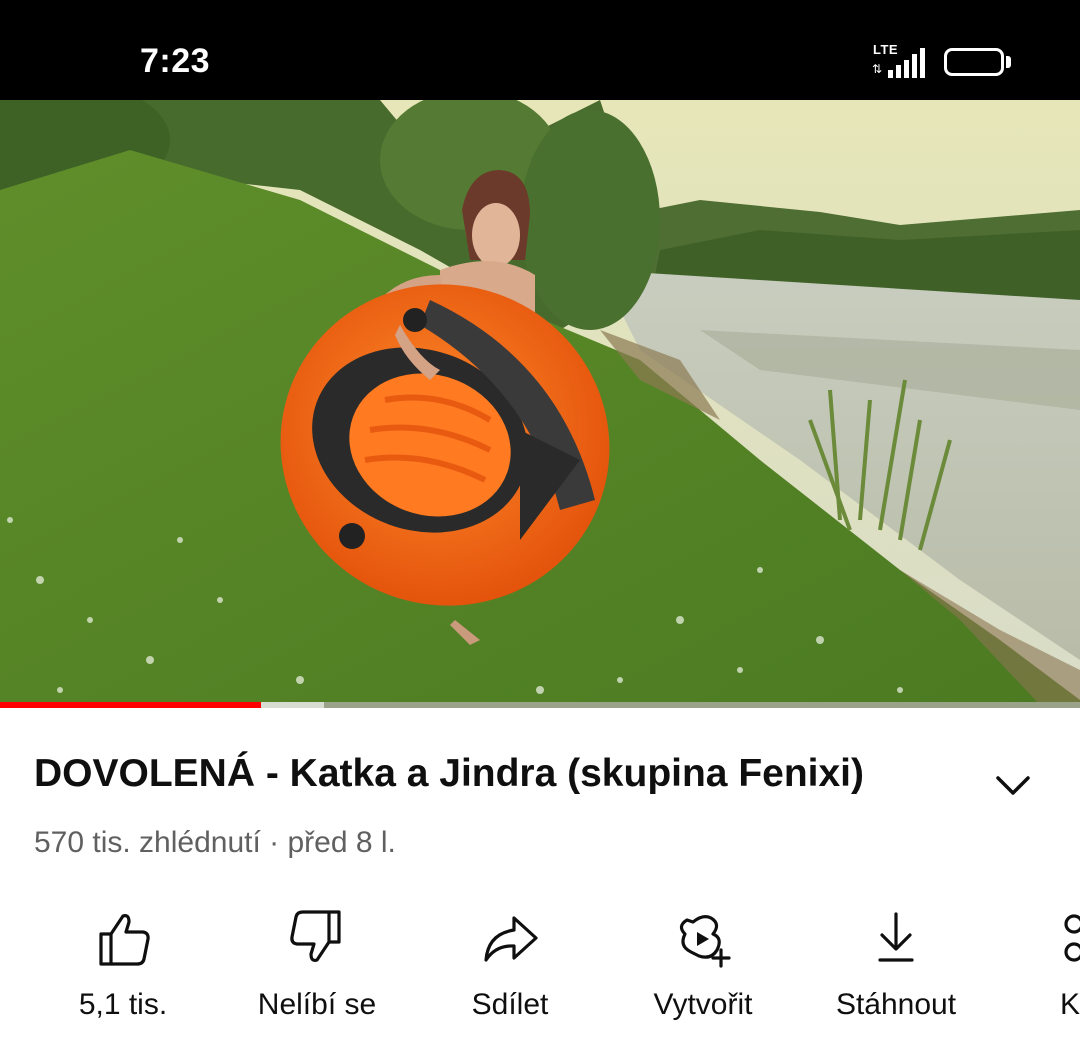 This screenshot has height=1048, width=1080. I want to click on video-meta: 570 tis. zhlédnutí · před 8 l., so click(215, 843).